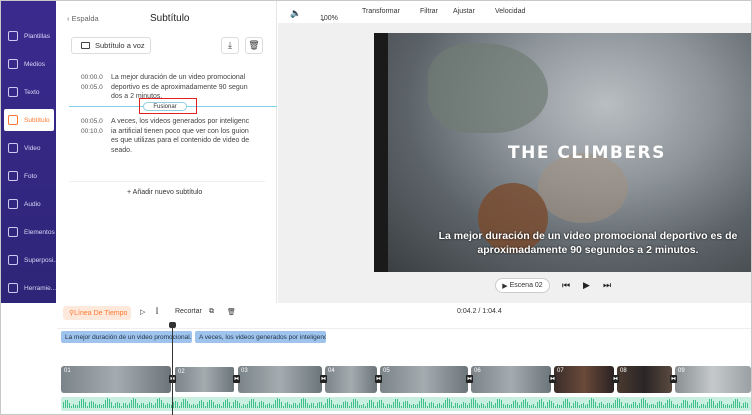 The height and width of the screenshot is (415, 752). What do you see at coordinates (29, 204) in the screenshot?
I see `sidebar-item-audio: Audio` at bounding box center [29, 204].